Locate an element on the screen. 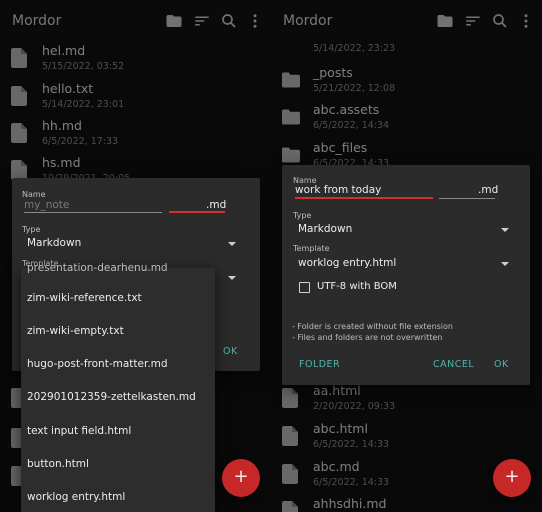 The height and width of the screenshot is (512, 542). template-label: Template is located at coordinates (311, 248).